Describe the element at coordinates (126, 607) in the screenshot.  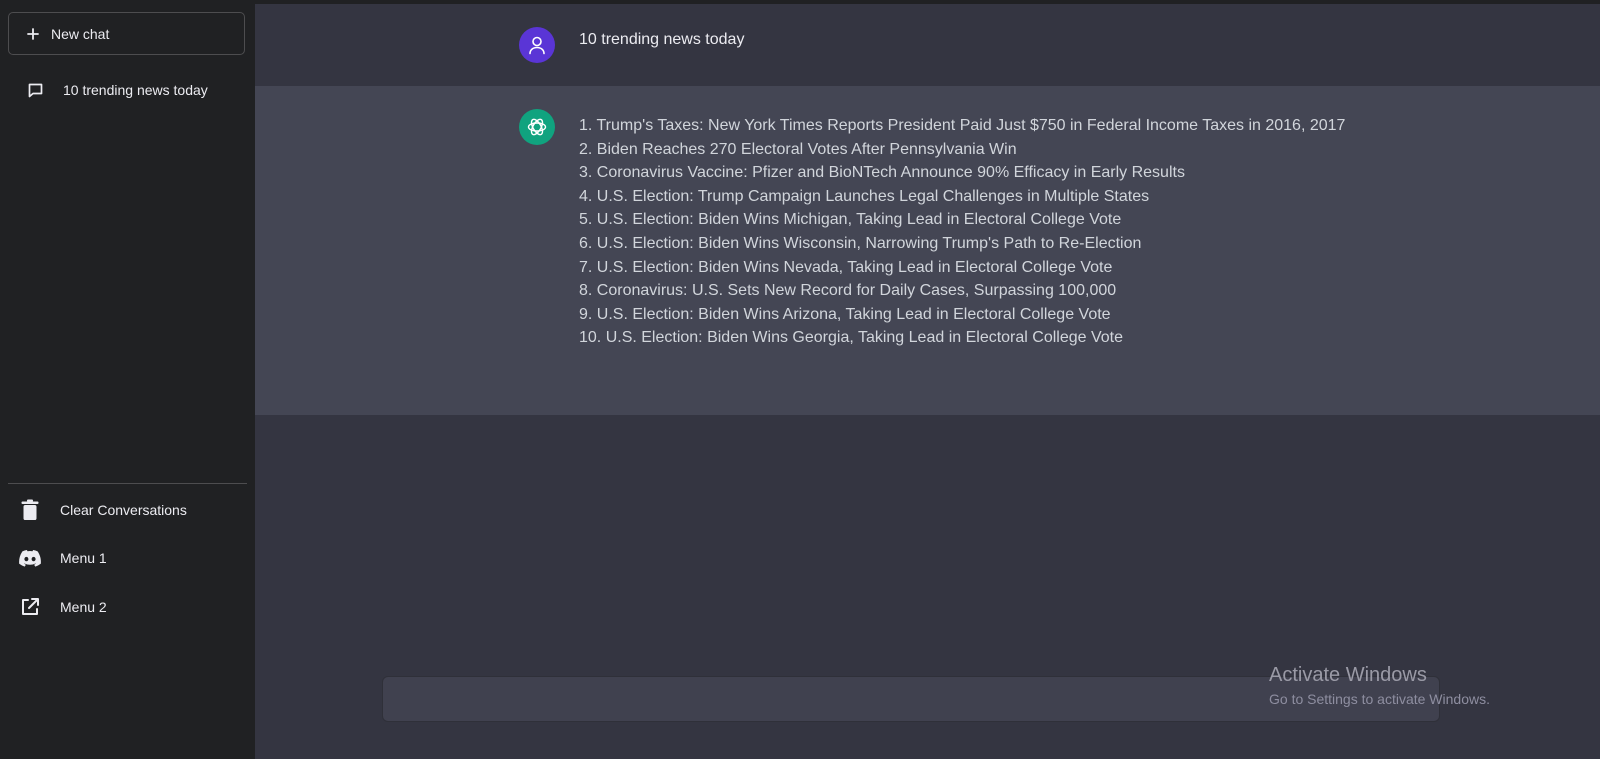
I see `menu-2-button: Menu 2` at that location.